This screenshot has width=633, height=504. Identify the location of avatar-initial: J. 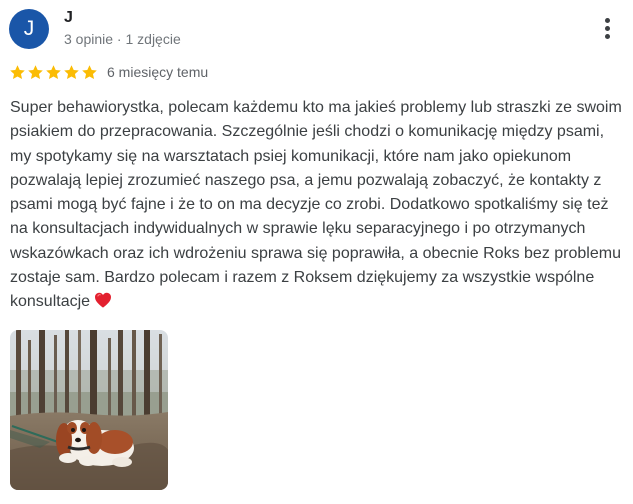
(29, 28).